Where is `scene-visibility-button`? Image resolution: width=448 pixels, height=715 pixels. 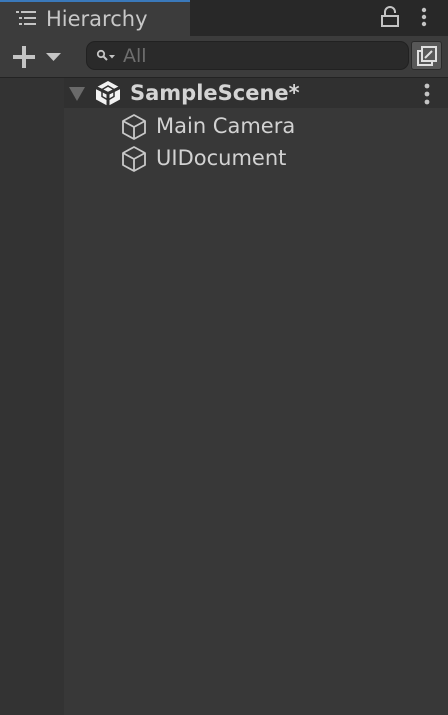 scene-visibility-button is located at coordinates (426, 55).